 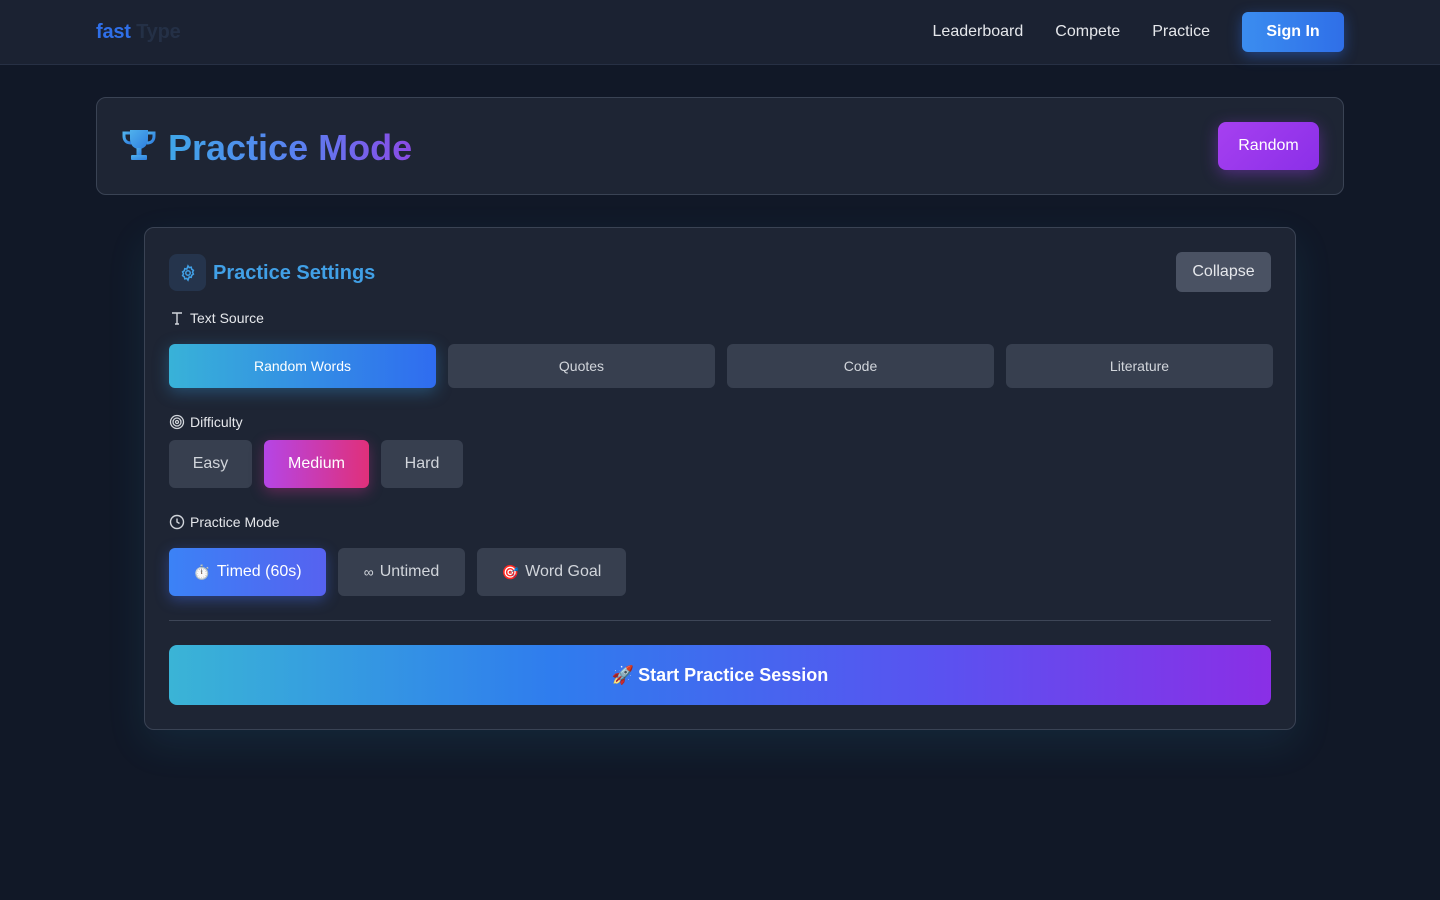 I want to click on mode-untimed: ∞ Untimed, so click(x=401, y=572).